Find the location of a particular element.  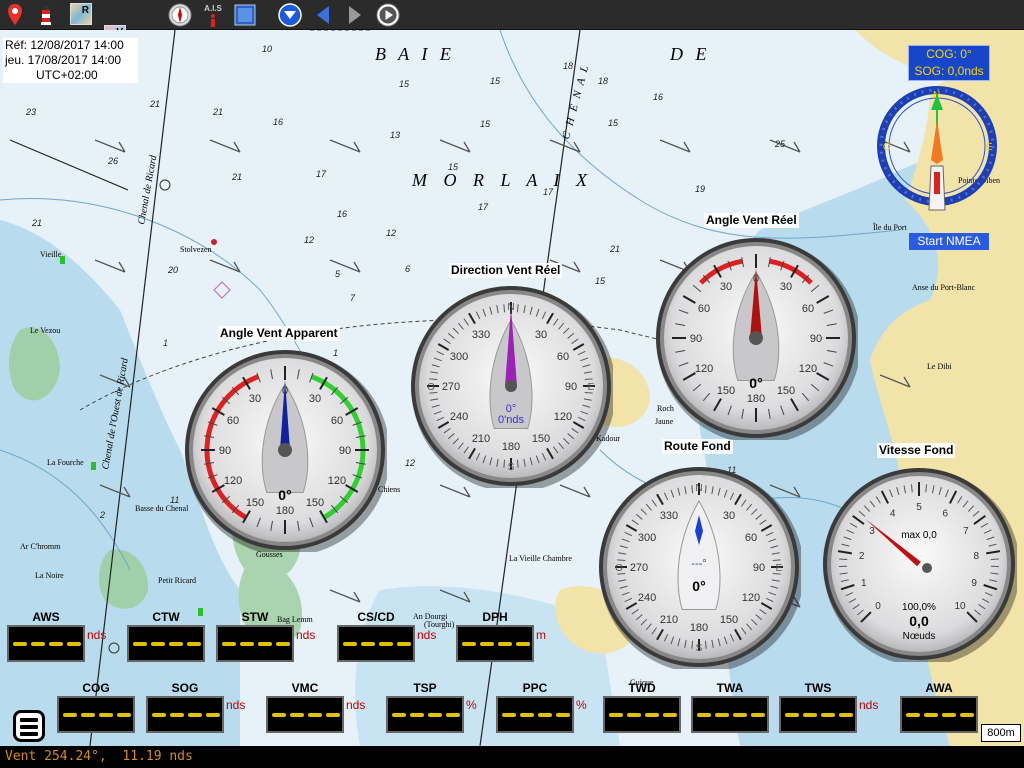

svg-text: 6 is located at coordinates (407, 269).